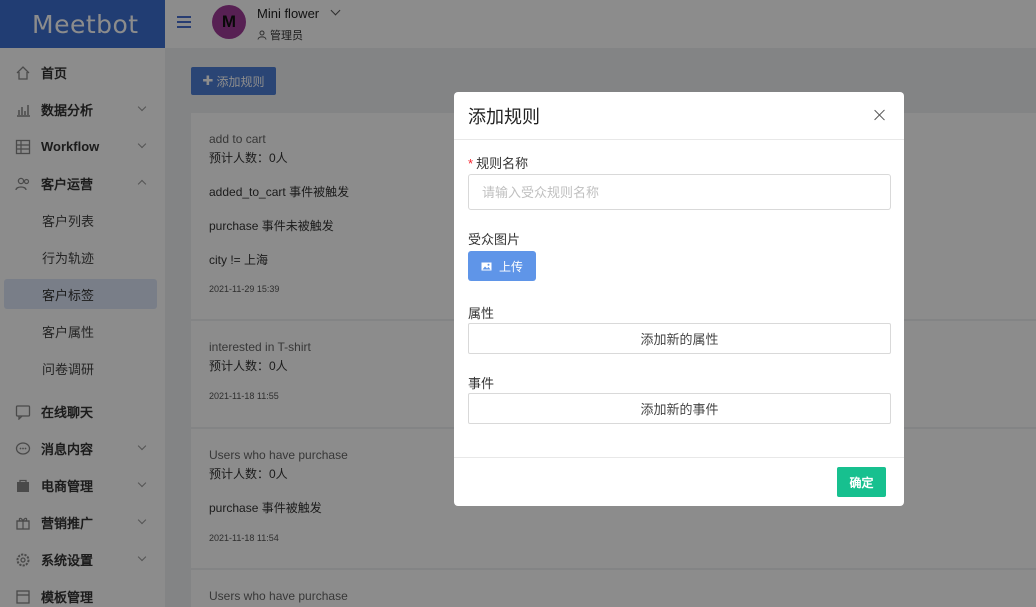 Image resolution: width=1036 pixels, height=607 pixels. What do you see at coordinates (679, 116) in the screenshot?
I see `dialog-title: 添加规则` at bounding box center [679, 116].